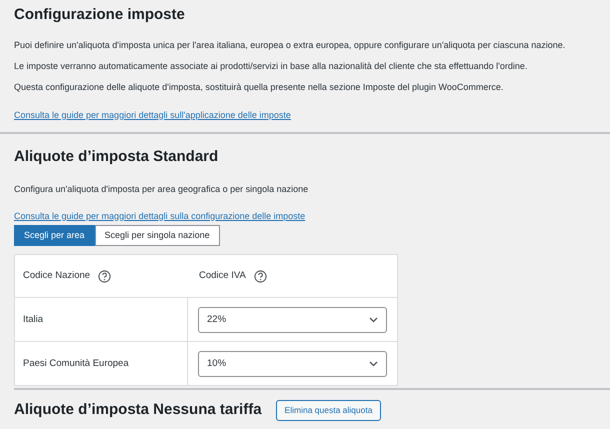 The image size is (610, 429). What do you see at coordinates (160, 216) in the screenshot?
I see `guide-link: Consulta le guide per maggiori dettagli sulla configurazione delle imposte` at bounding box center [160, 216].